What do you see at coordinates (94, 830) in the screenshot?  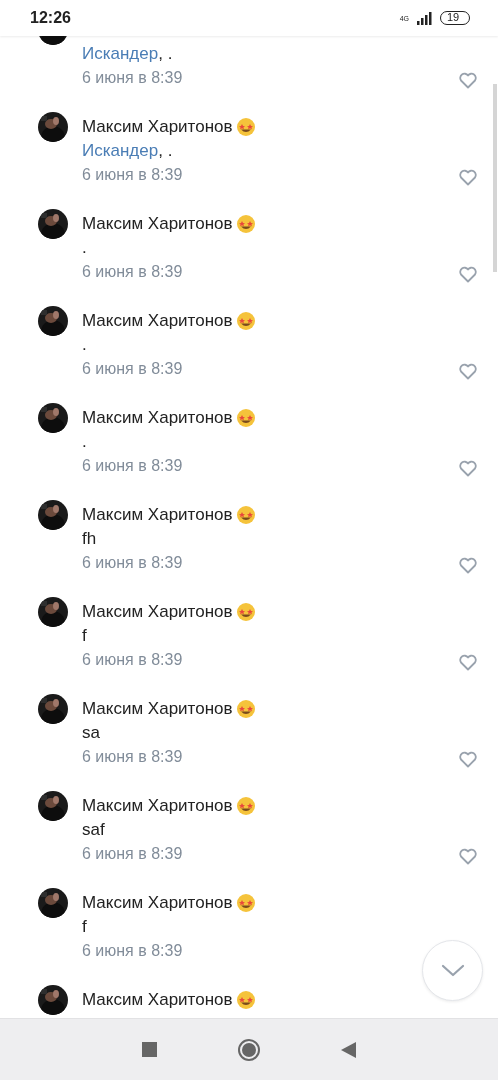 I see `comment-text: saf` at bounding box center [94, 830].